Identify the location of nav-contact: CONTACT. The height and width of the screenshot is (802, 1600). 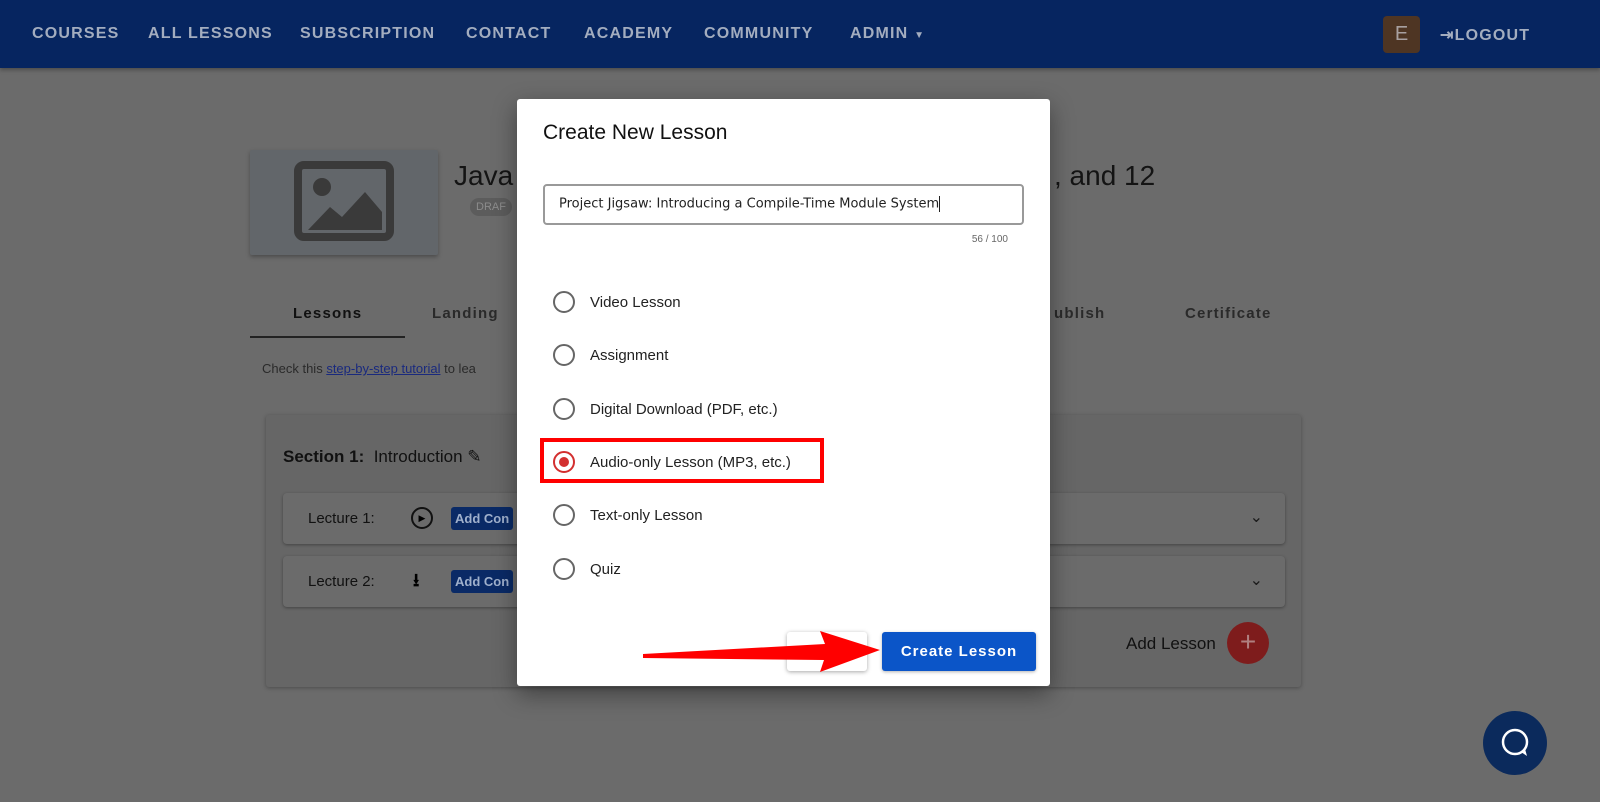
(508, 34).